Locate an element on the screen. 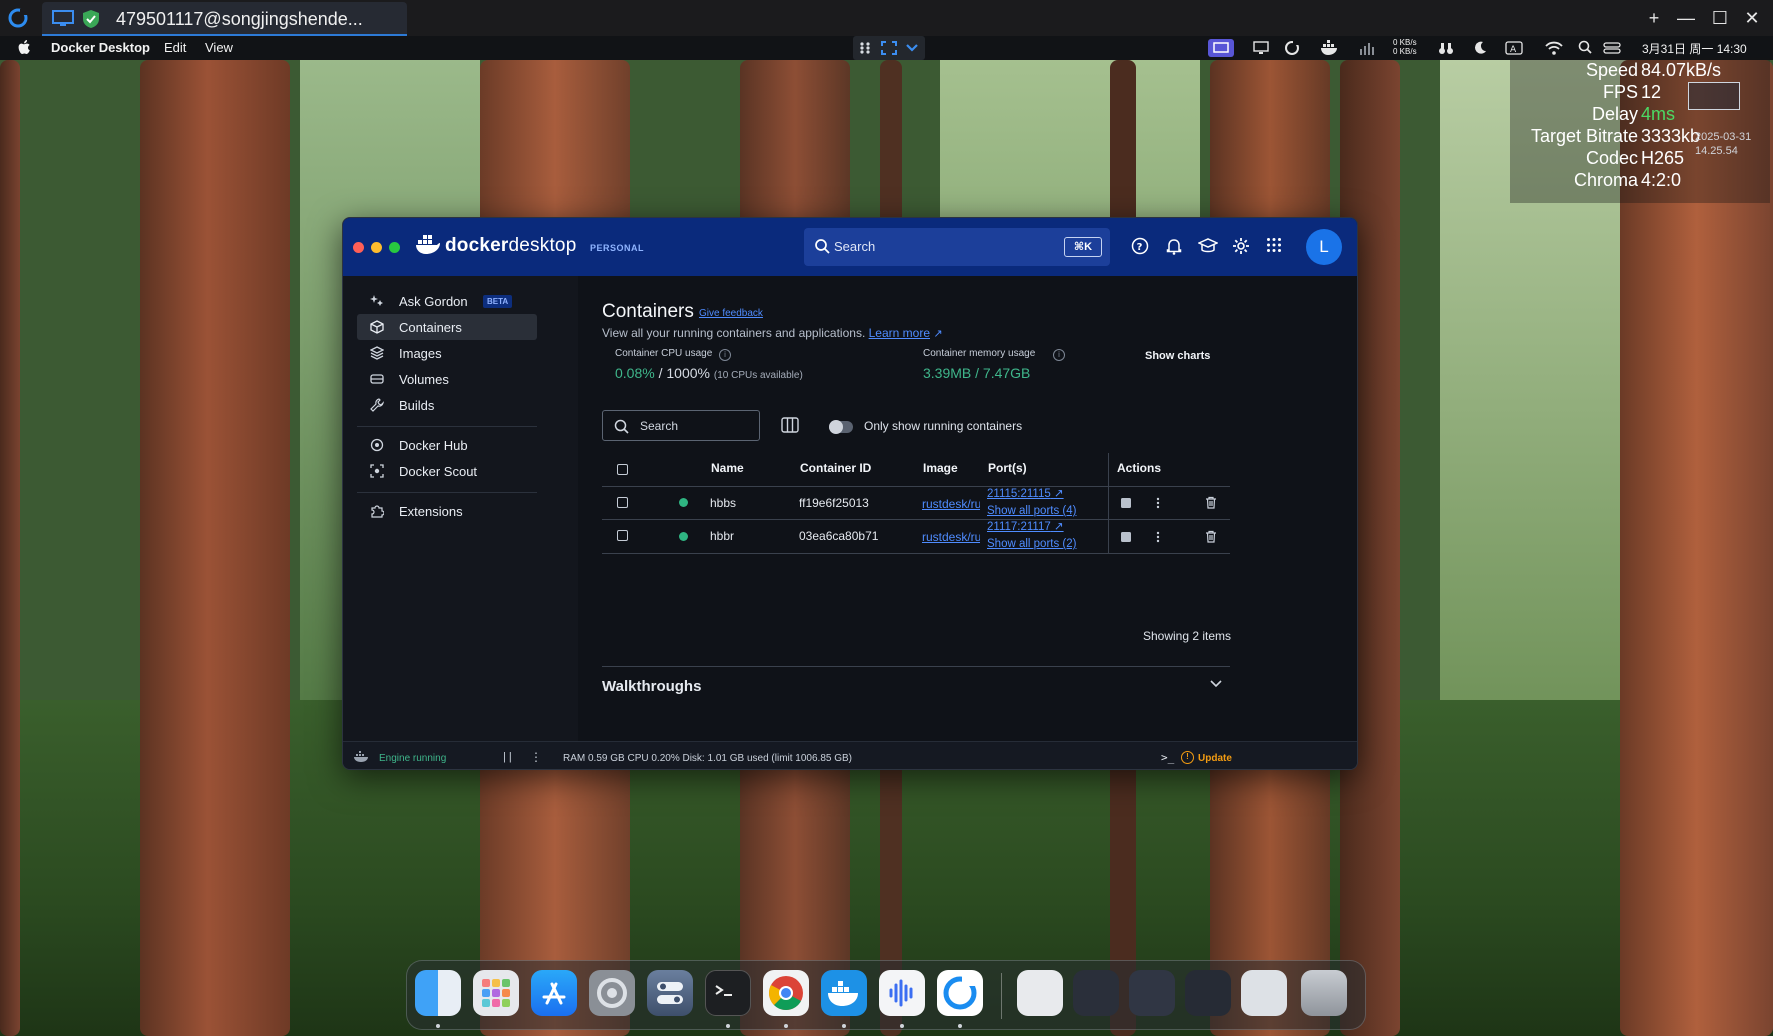 The width and height of the screenshot is (1773, 1036). fullscreen-icon is located at coordinates (889, 48).